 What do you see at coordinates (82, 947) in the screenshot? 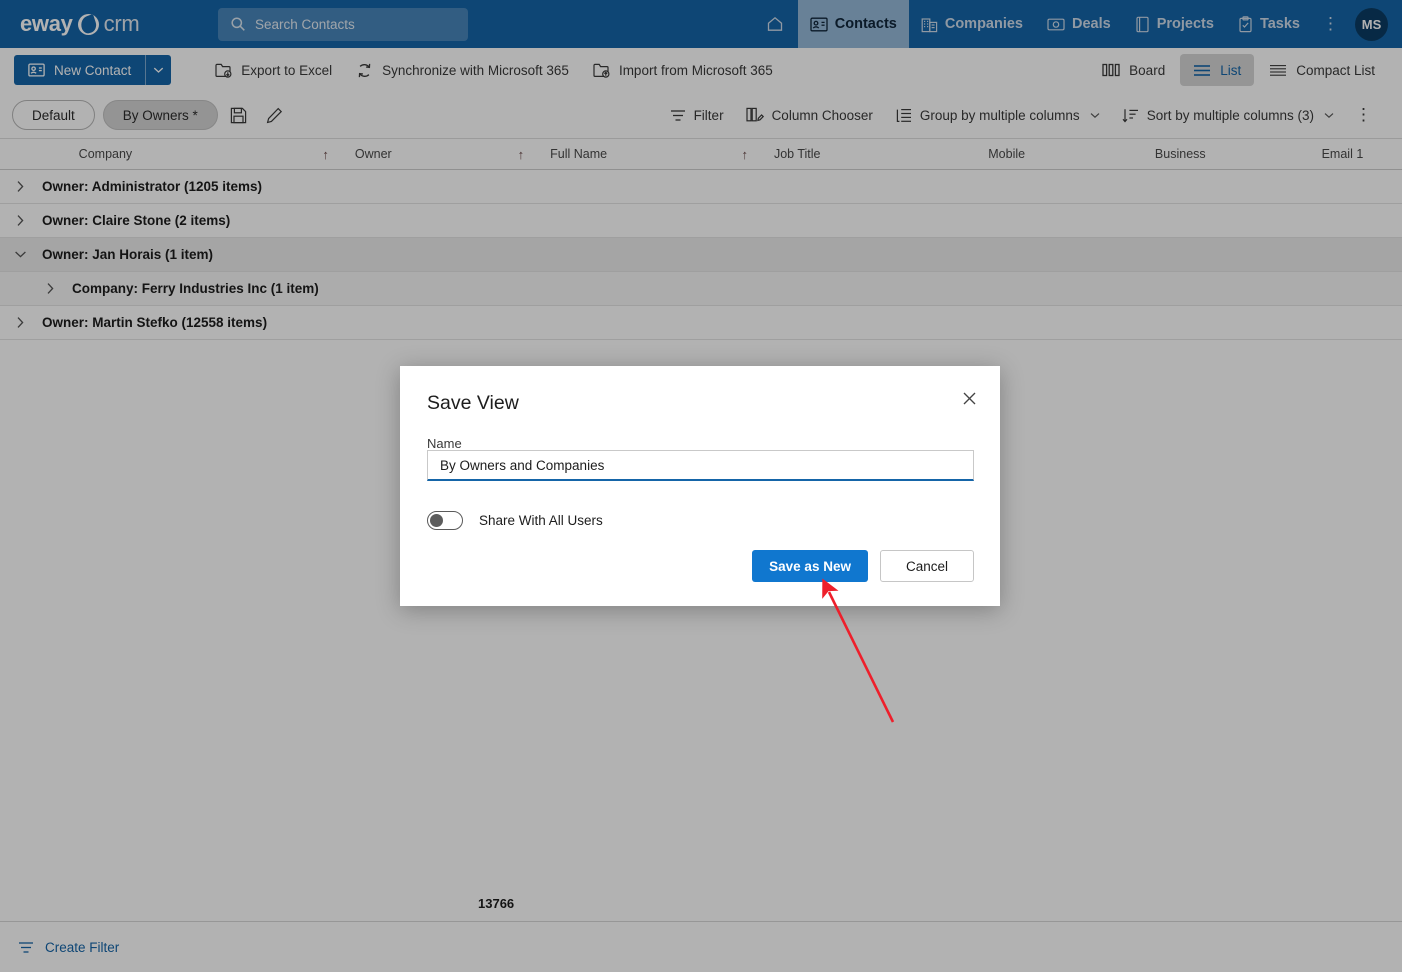
I see `create-filter-label: Create Filter` at bounding box center [82, 947].